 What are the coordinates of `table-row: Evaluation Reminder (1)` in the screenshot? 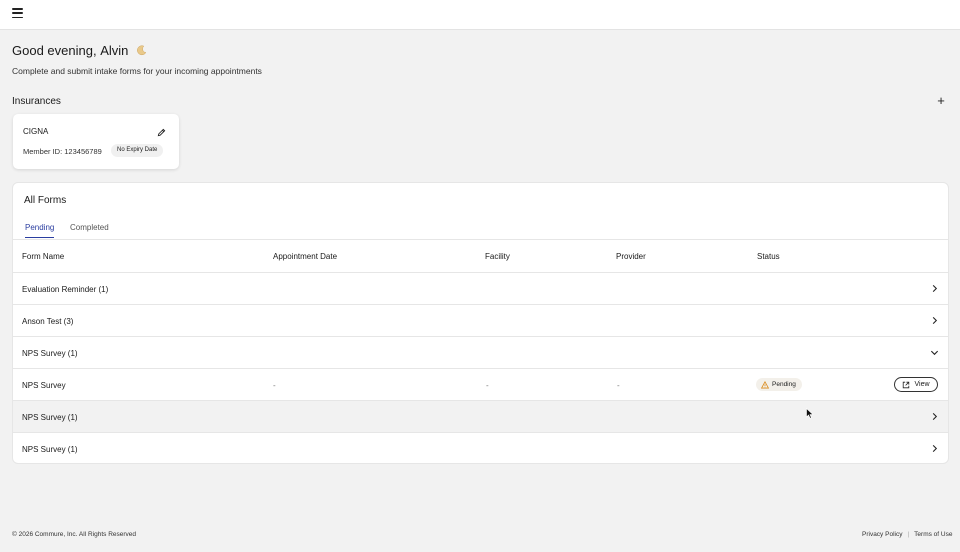 It's located at (480, 288).